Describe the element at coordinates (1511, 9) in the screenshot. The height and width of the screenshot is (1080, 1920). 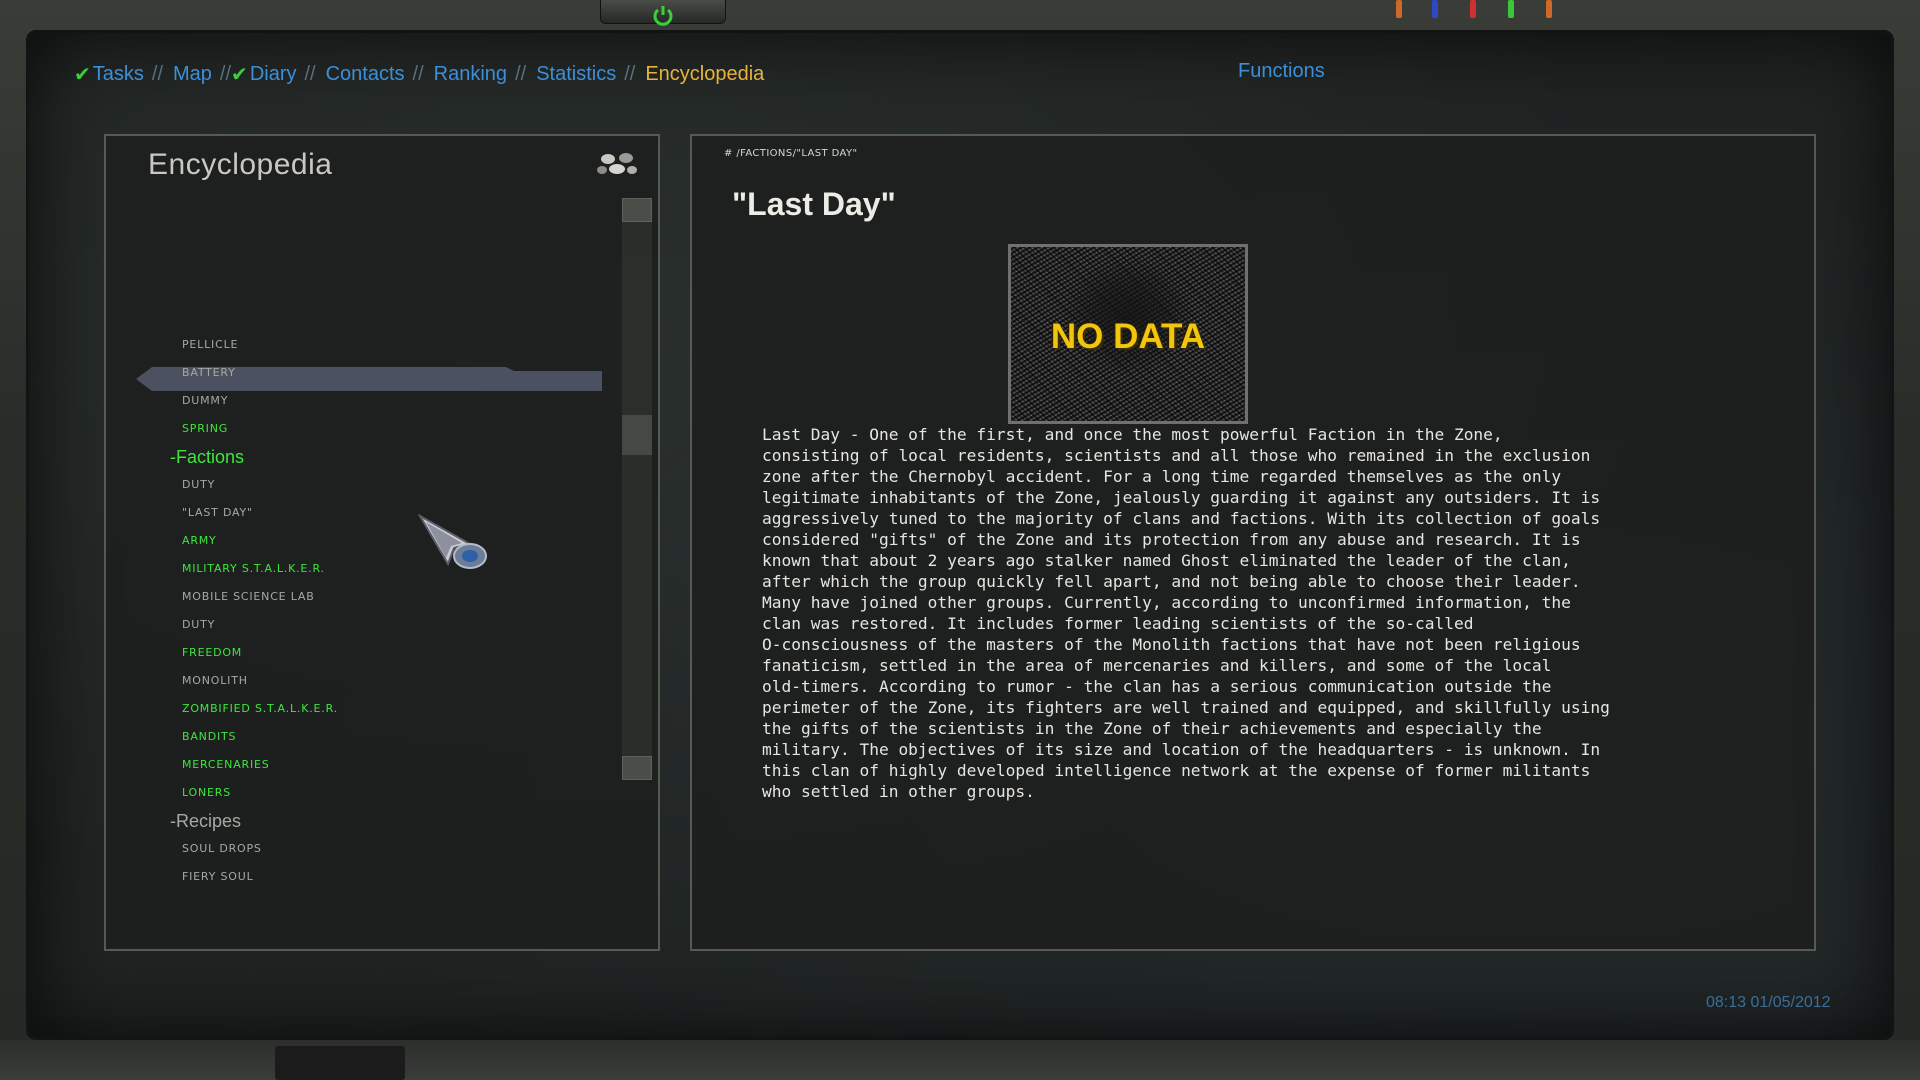
I see `status-led-green` at that location.